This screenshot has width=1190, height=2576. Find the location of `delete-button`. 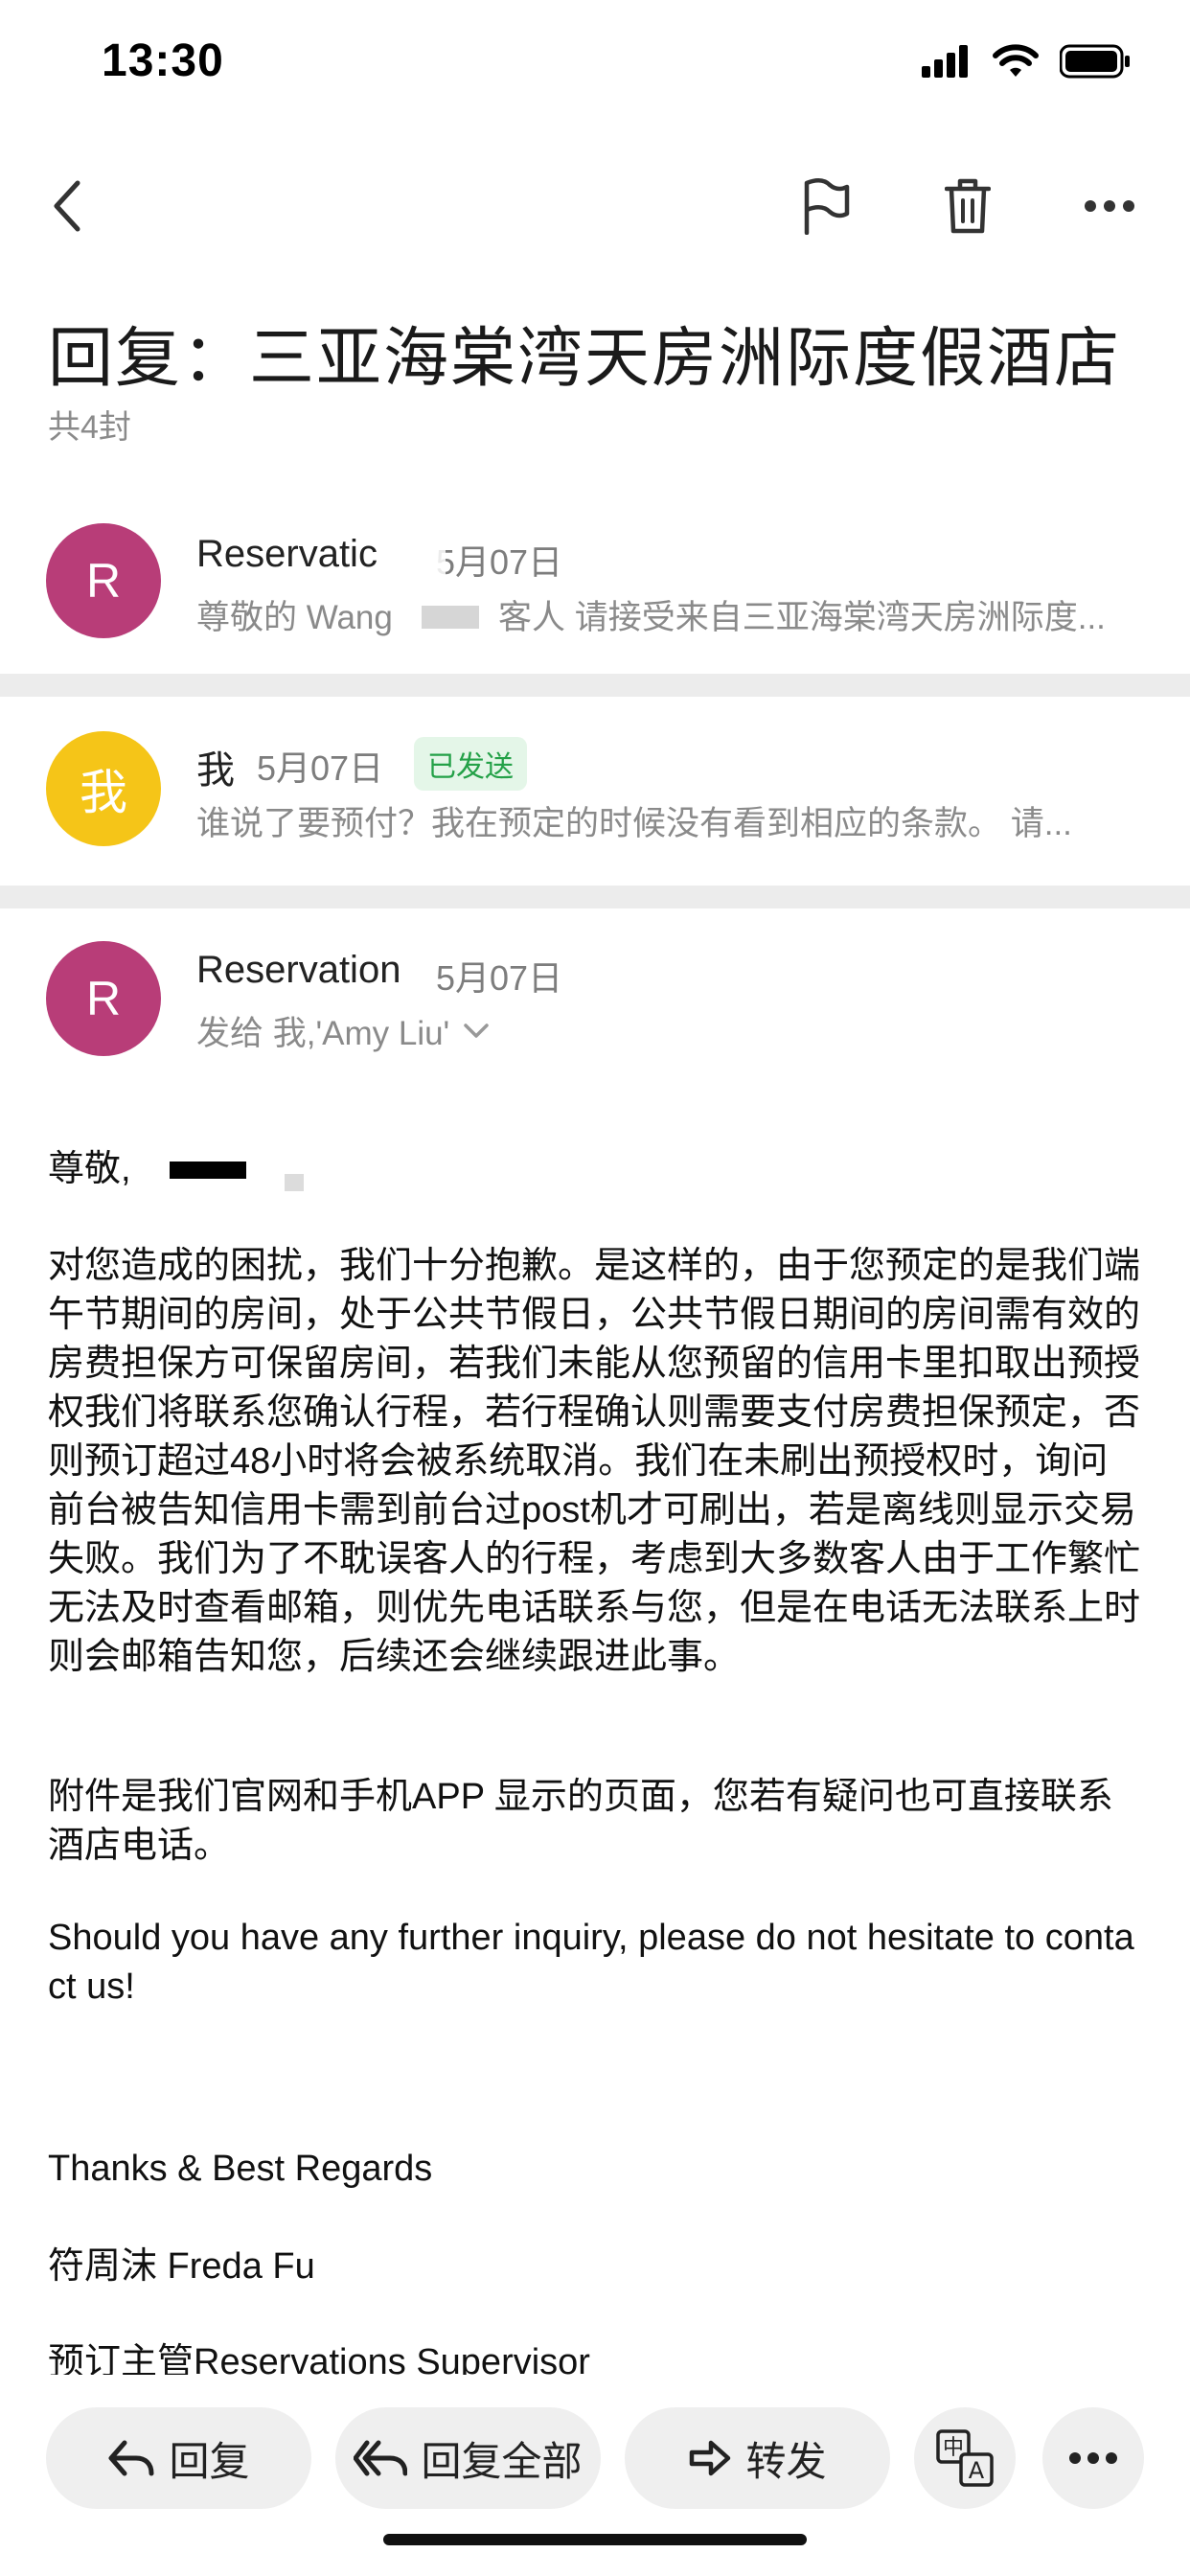

delete-button is located at coordinates (968, 206).